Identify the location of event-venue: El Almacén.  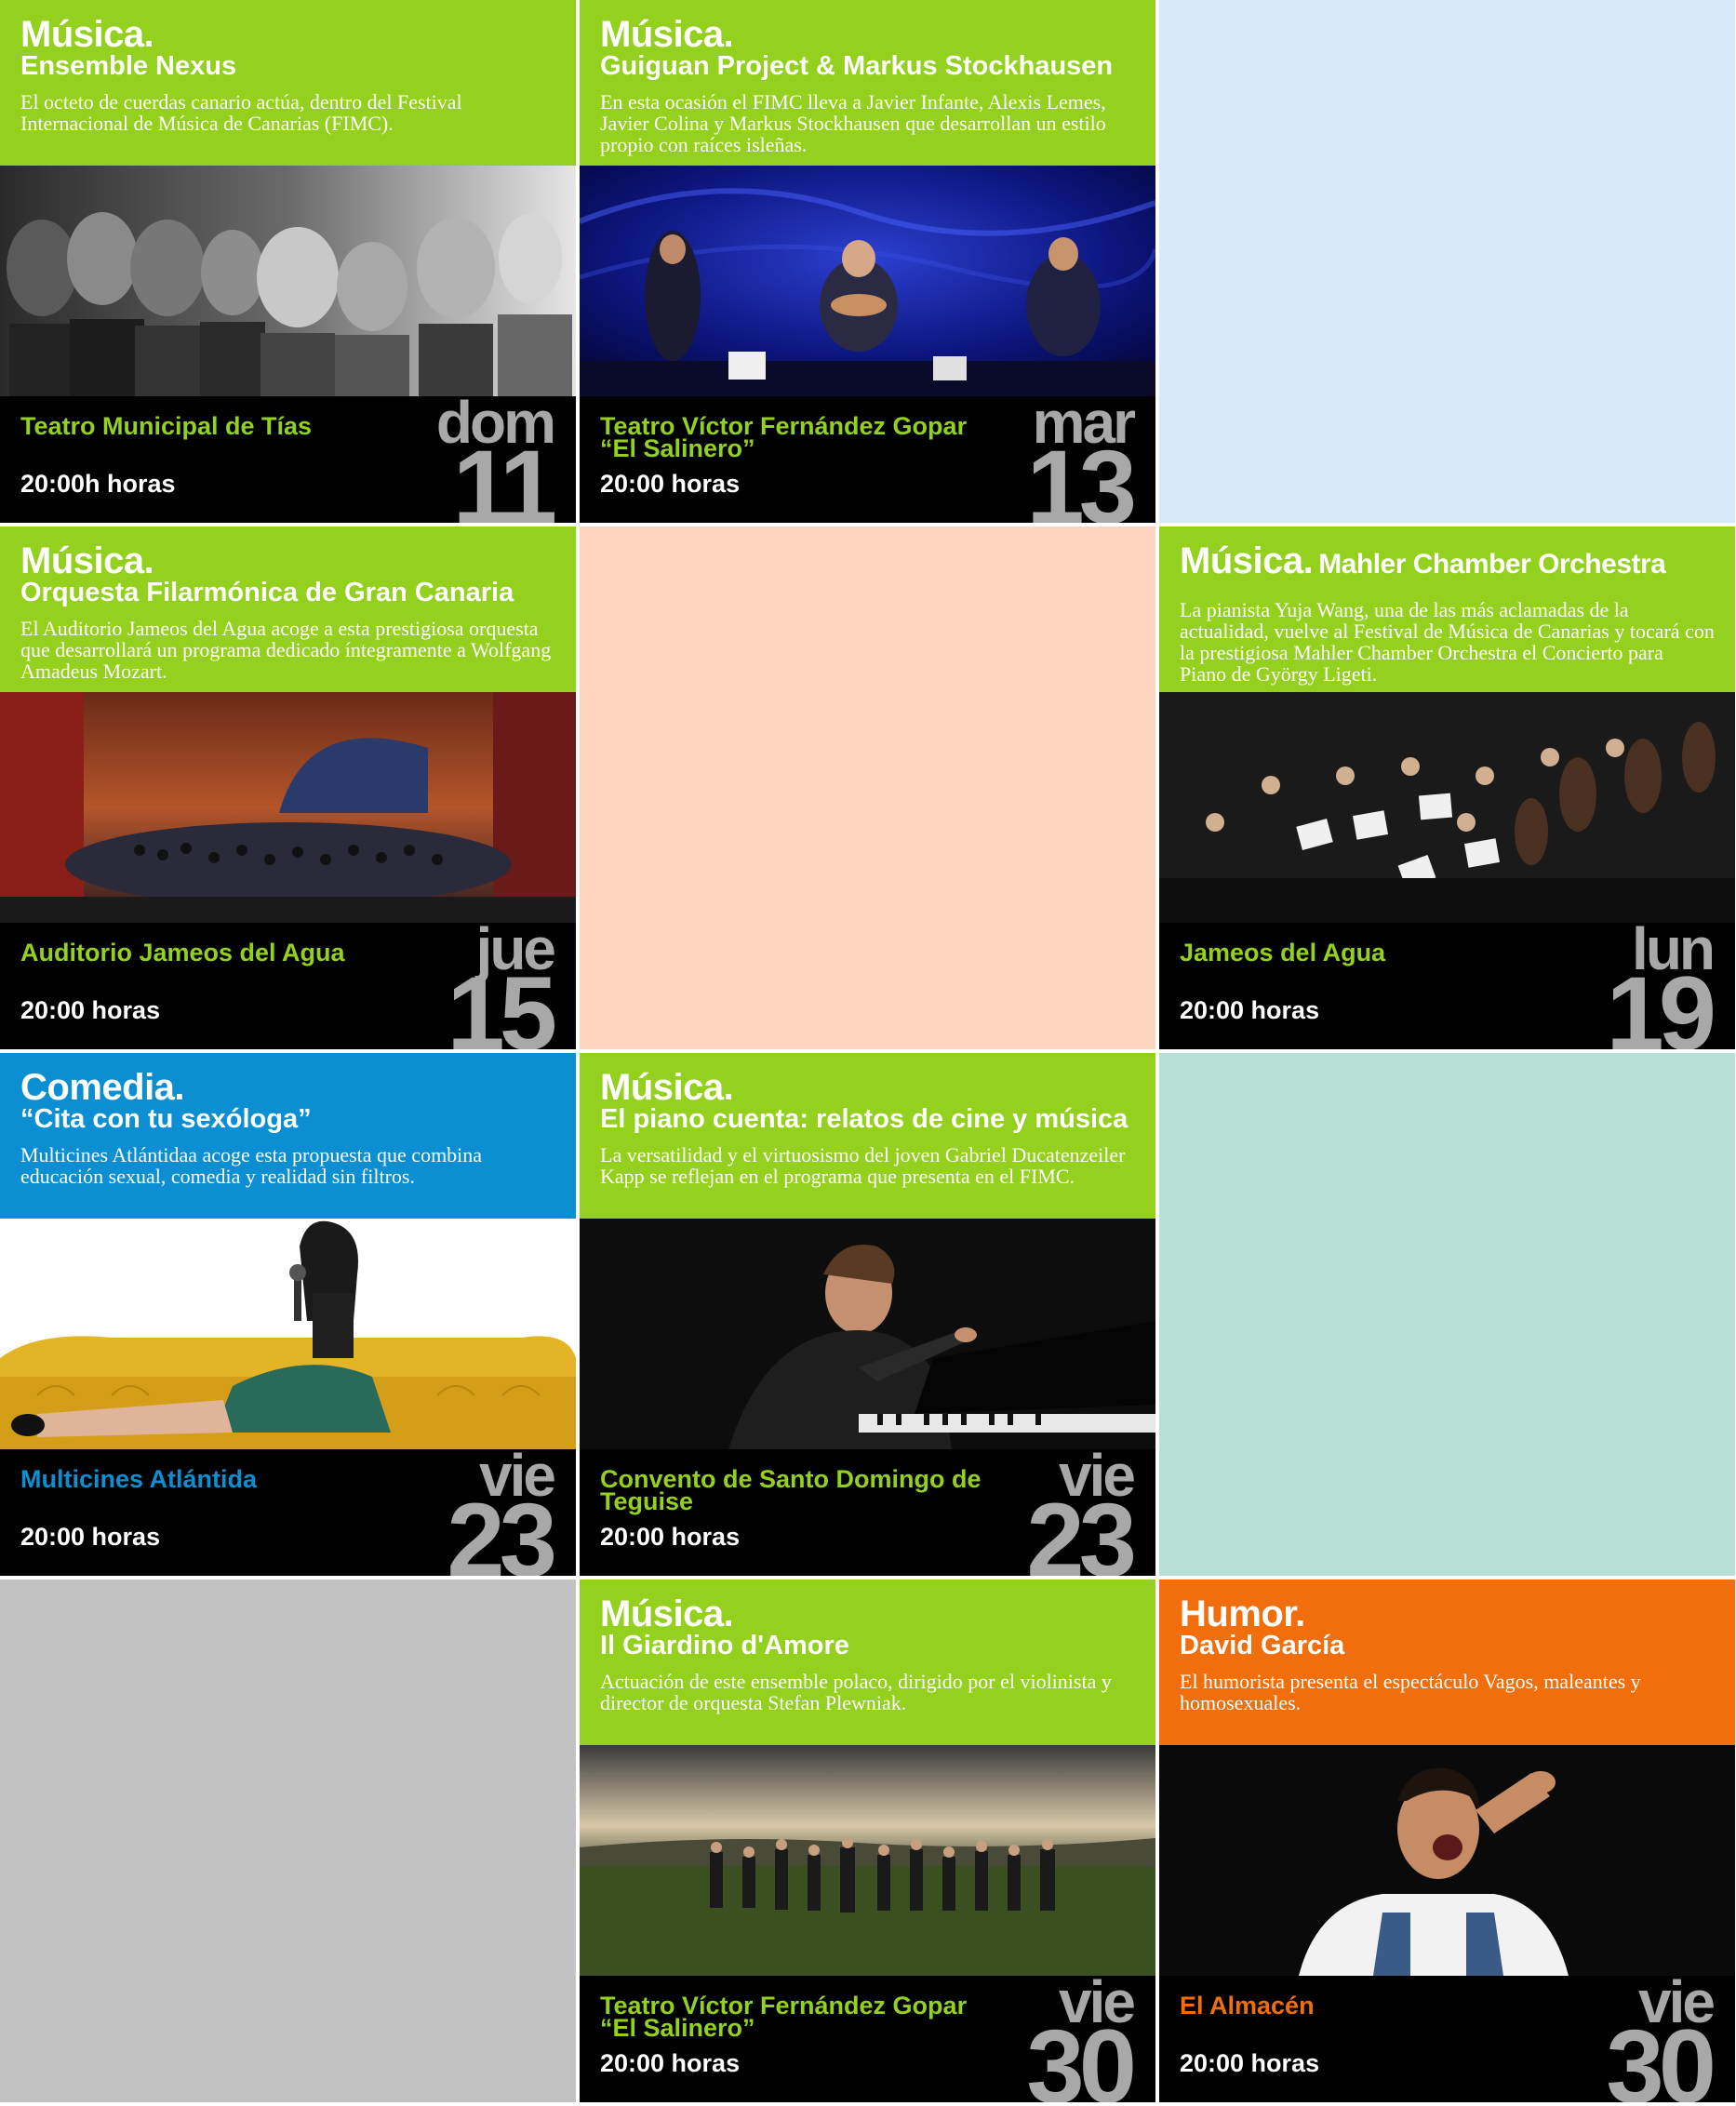
(1248, 2005).